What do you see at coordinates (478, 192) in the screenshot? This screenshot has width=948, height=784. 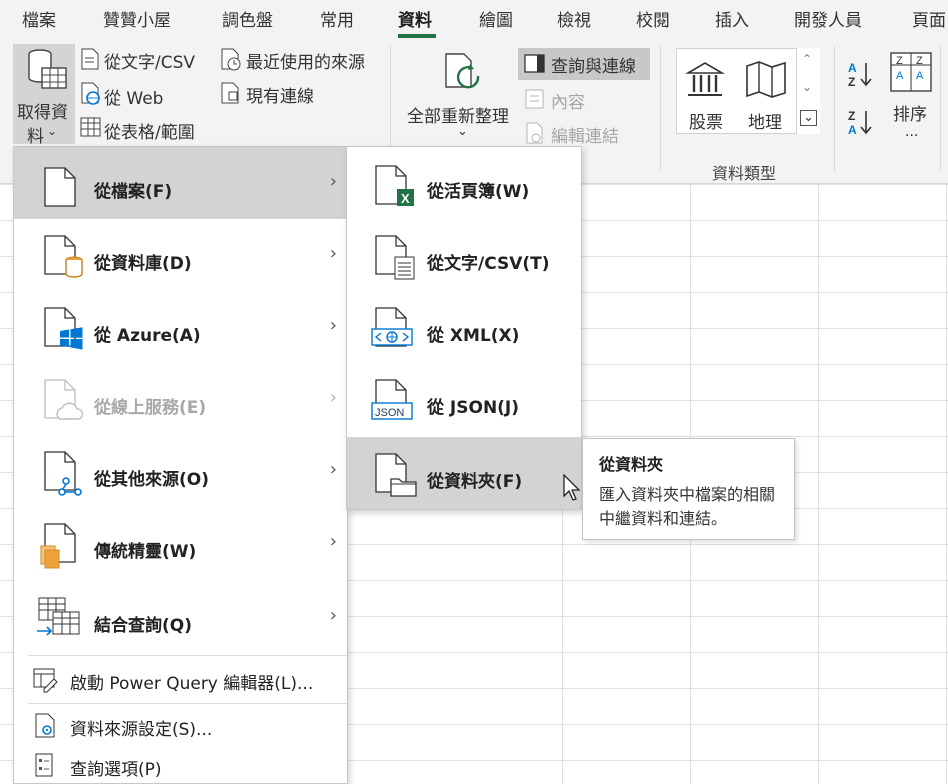 I see `from-workbook-label: 從活頁簿(W)` at bounding box center [478, 192].